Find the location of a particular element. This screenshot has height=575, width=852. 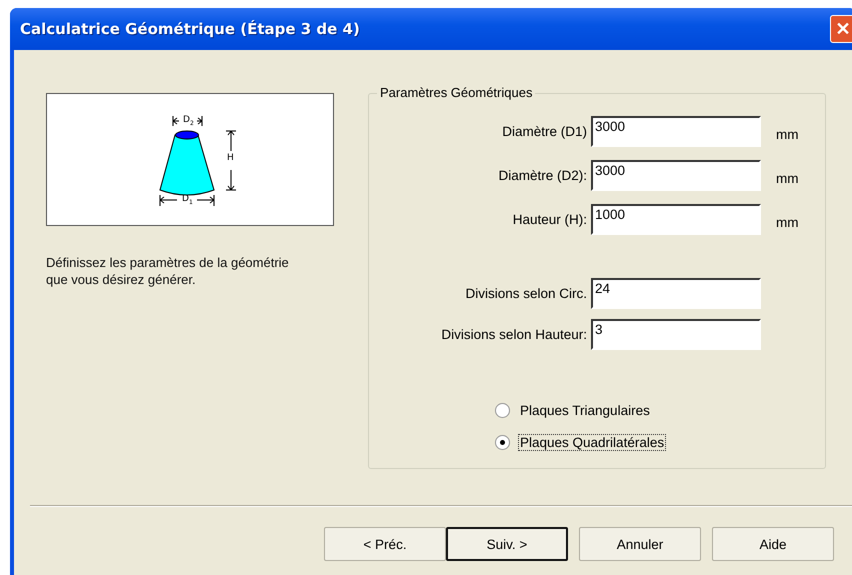

input-field: 1000 is located at coordinates (676, 219).